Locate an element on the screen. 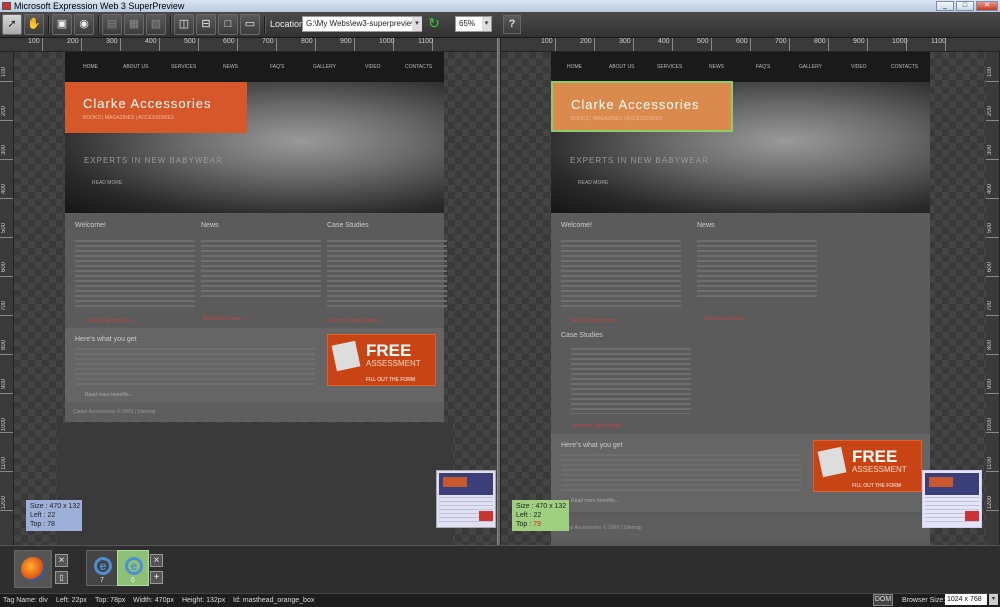 This screenshot has height=607, width=1000. browser-selection-bar: × ▯ e 7 e 6 × + is located at coordinates (500, 569).